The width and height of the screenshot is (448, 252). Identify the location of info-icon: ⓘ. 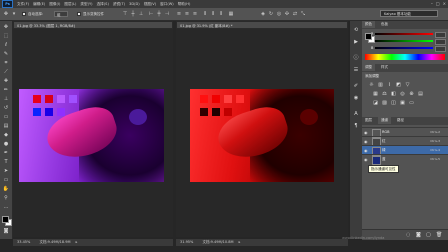
(356, 58).